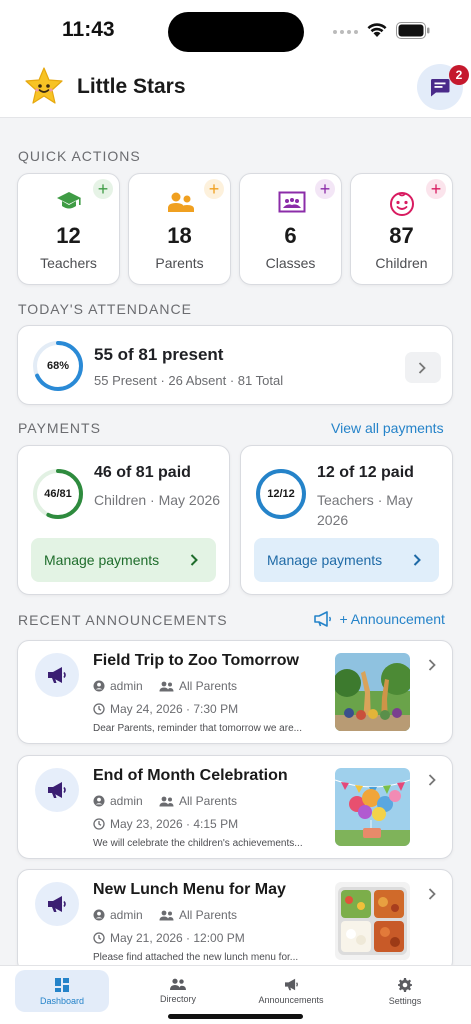  What do you see at coordinates (178, 991) in the screenshot?
I see `nav-directory: Directory` at bounding box center [178, 991].